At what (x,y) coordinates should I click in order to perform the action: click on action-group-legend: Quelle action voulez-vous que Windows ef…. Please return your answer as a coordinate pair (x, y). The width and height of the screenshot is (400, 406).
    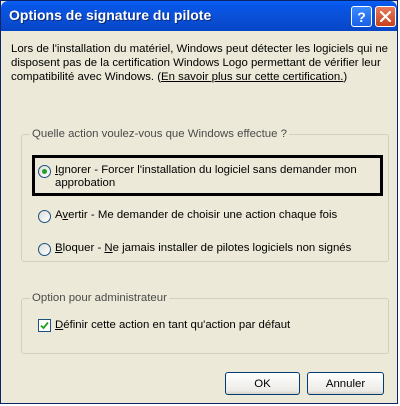
    Looking at the image, I should click on (159, 134).